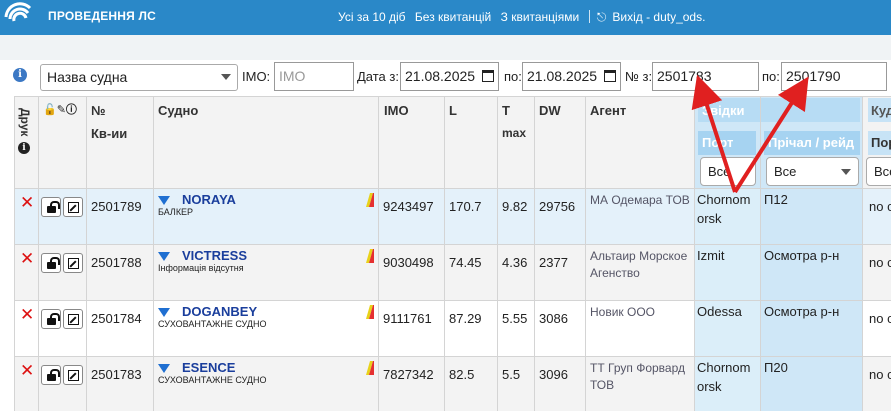  I want to click on agent-header: Агент, so click(608, 110).